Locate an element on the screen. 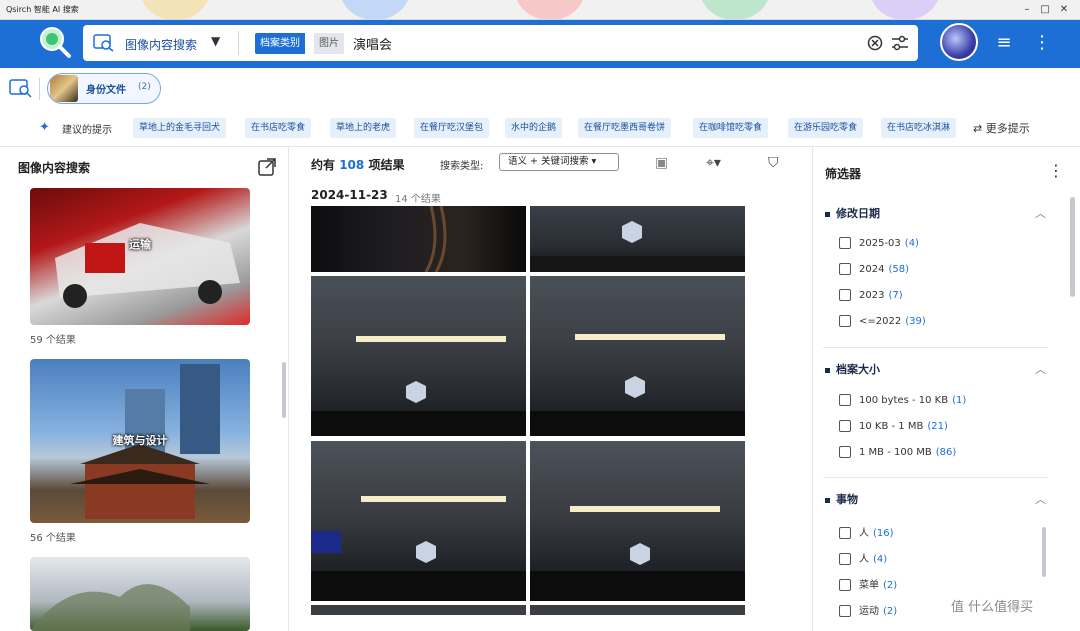 This screenshot has height=631, width=1080. panel-title: 图像内容搜索 is located at coordinates (54, 168).